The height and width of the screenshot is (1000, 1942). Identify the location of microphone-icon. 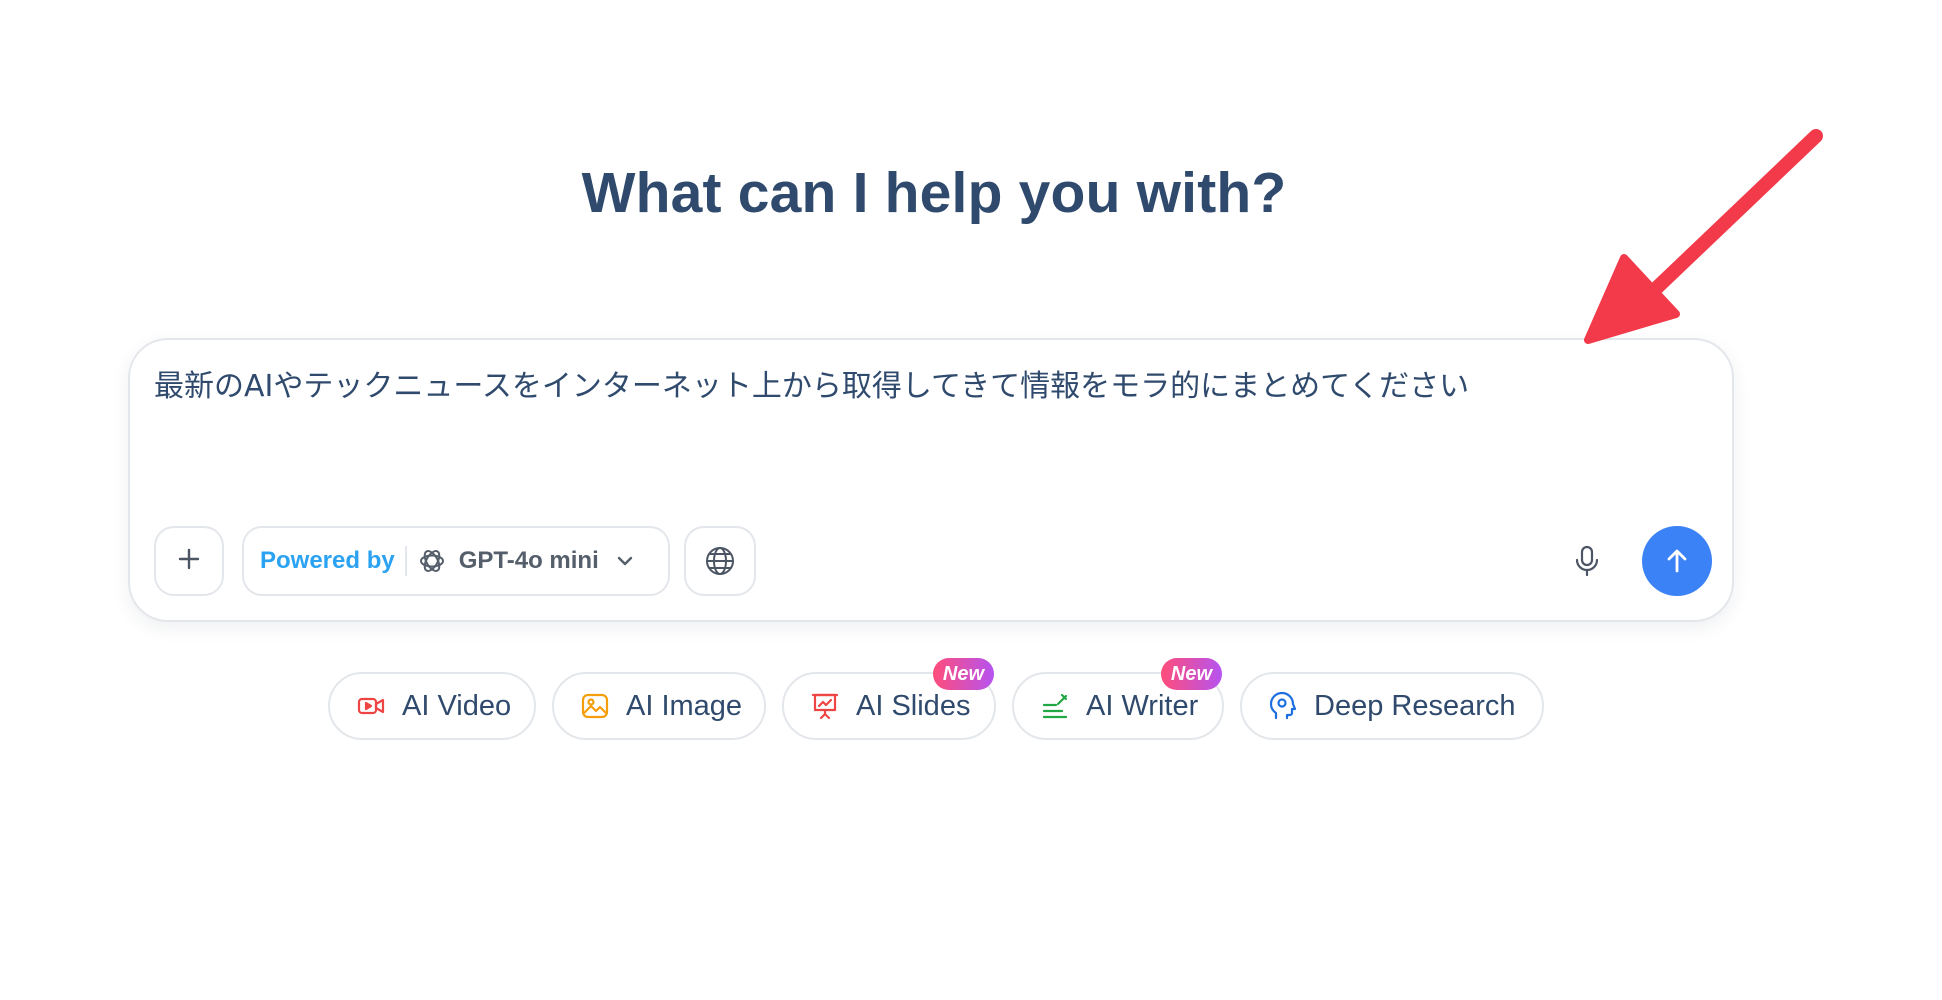
(1587, 561).